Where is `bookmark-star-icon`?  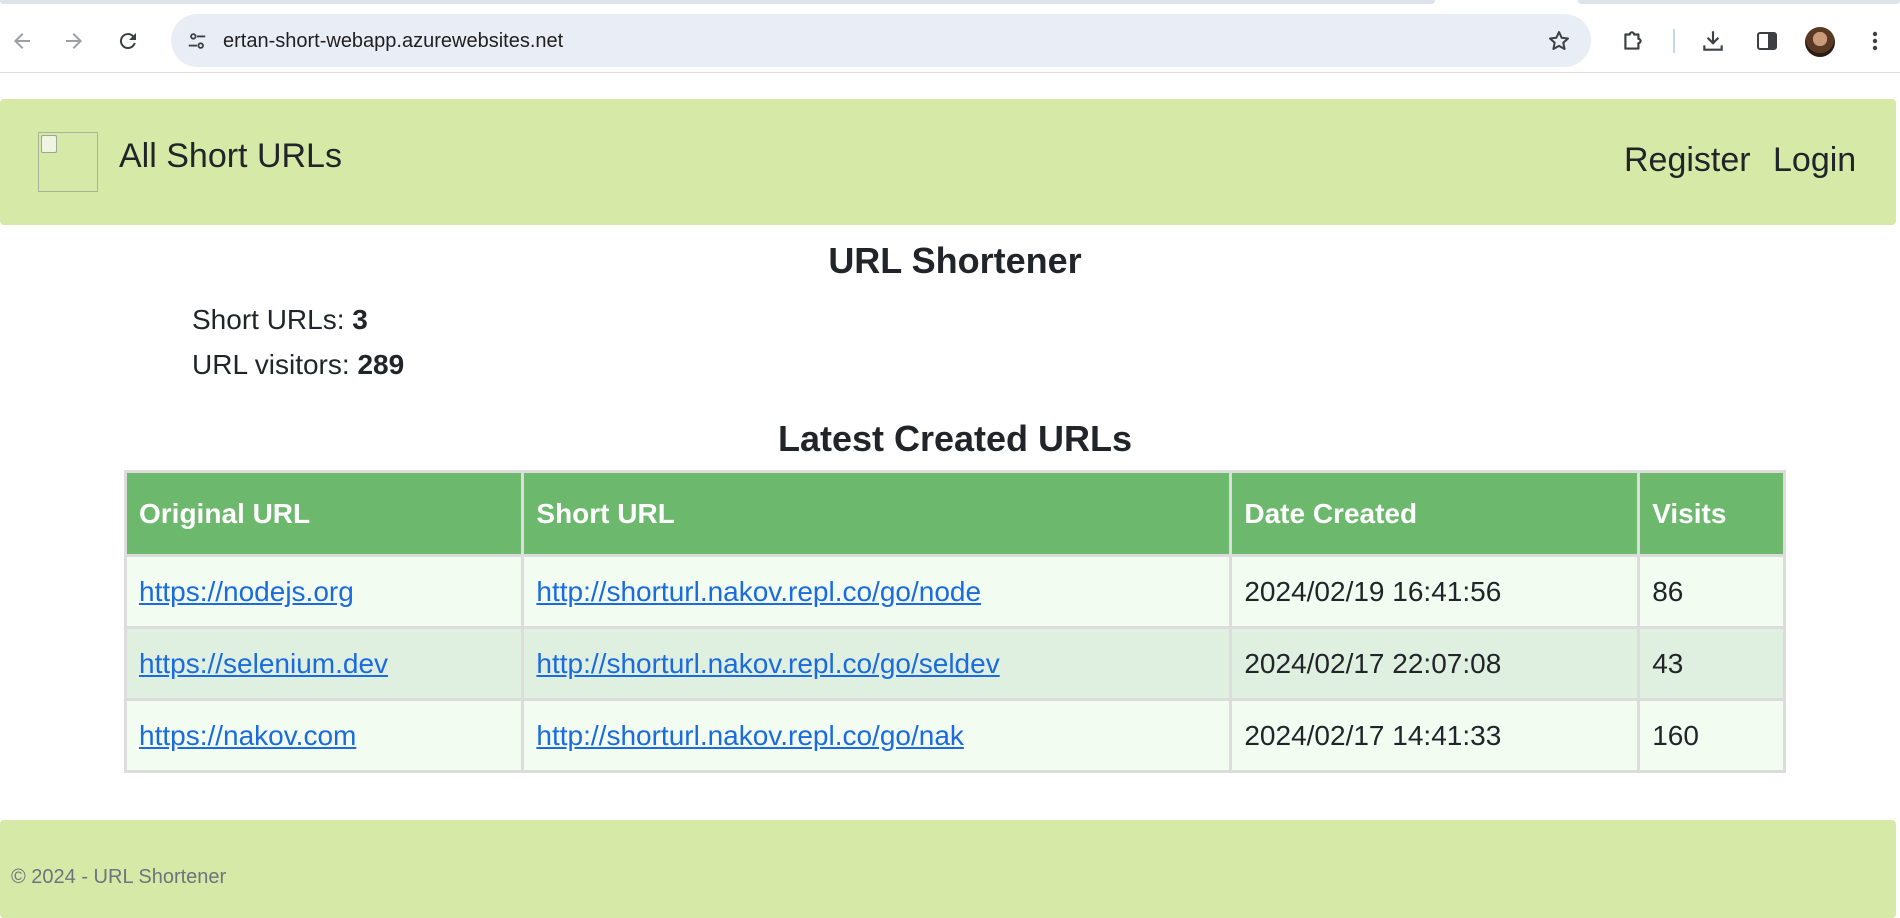
bookmark-star-icon is located at coordinates (1559, 41).